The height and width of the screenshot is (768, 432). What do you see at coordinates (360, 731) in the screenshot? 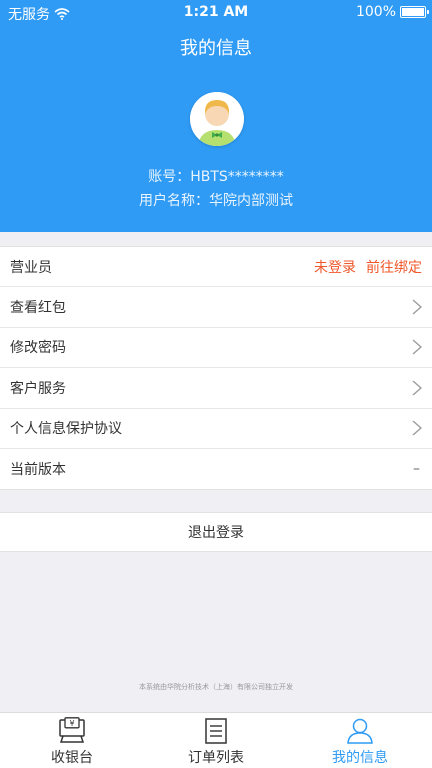
I see `user-icon` at bounding box center [360, 731].